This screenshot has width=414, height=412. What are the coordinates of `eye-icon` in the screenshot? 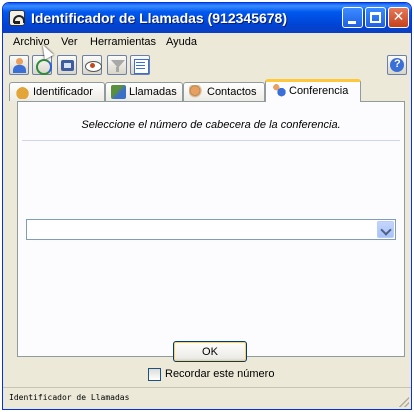 It's located at (92, 65).